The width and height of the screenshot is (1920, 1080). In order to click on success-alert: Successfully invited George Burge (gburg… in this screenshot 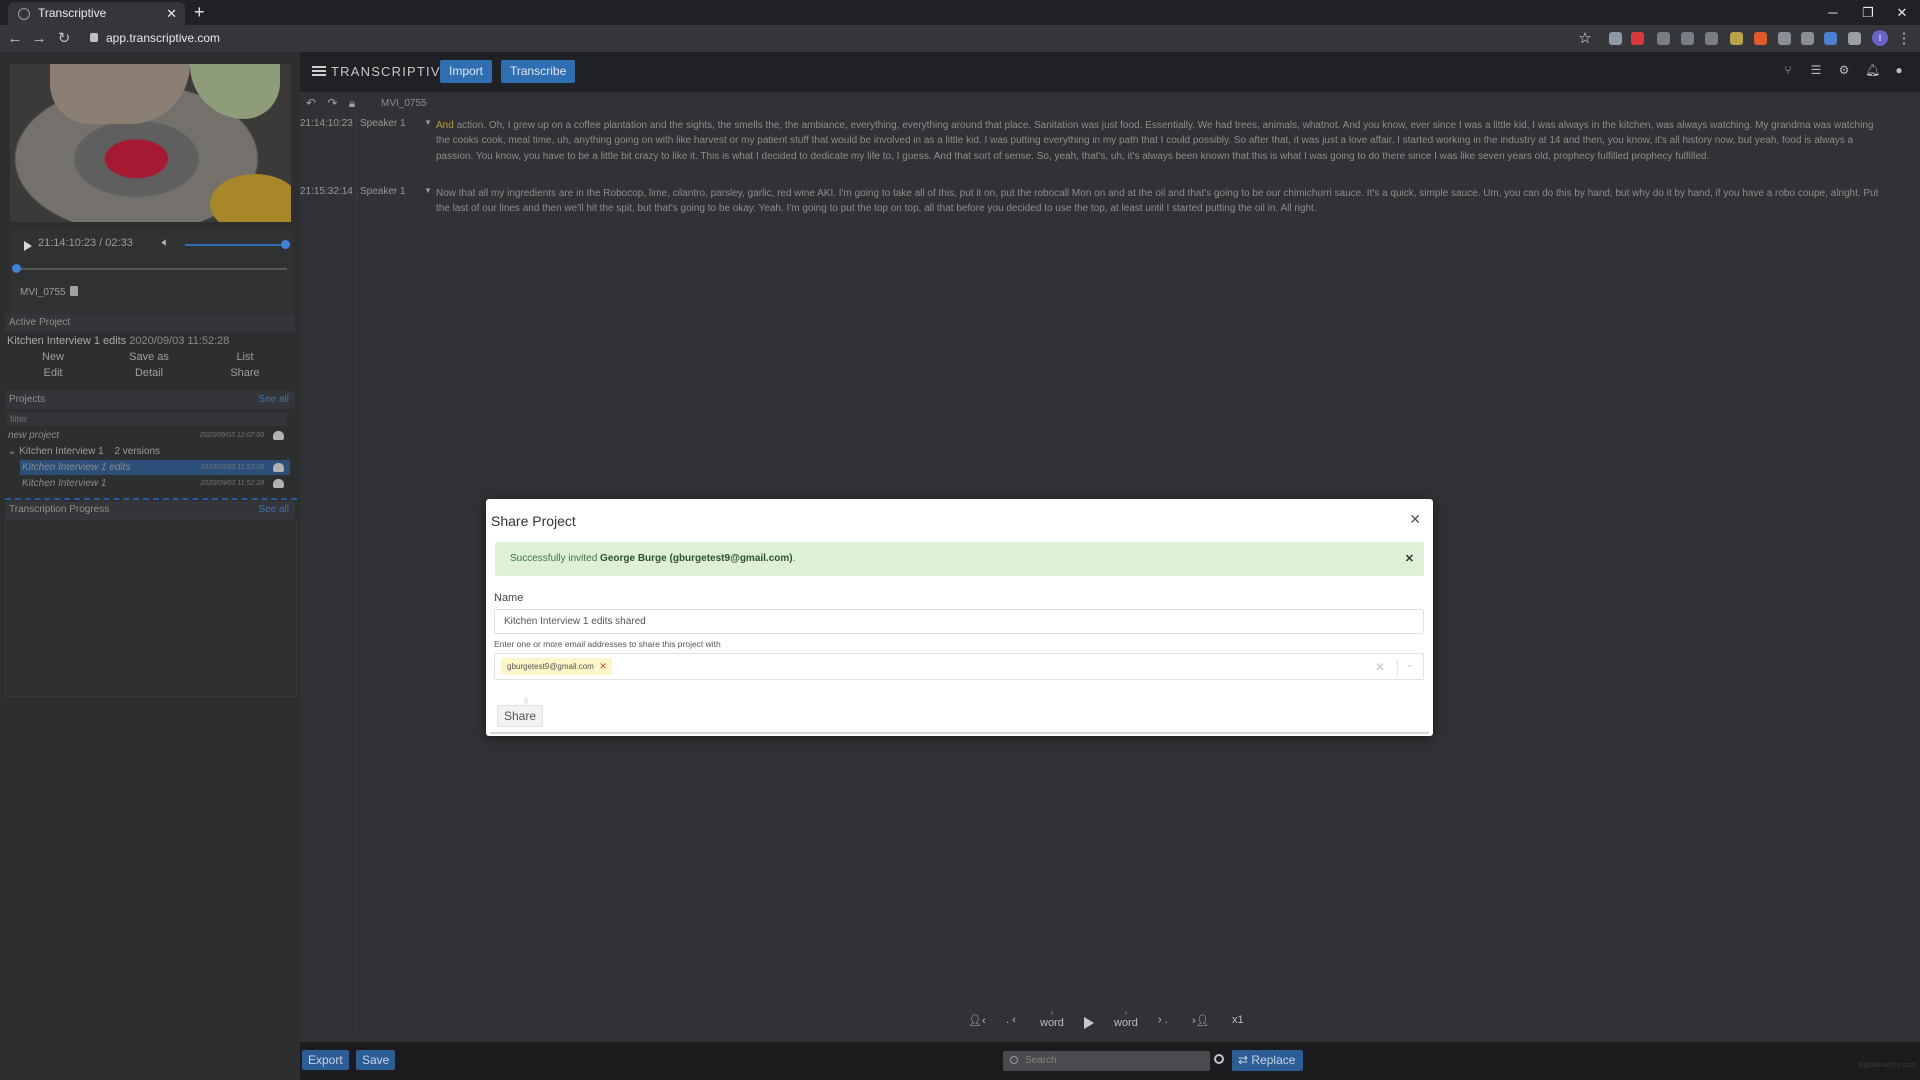, I will do `click(959, 559)`.